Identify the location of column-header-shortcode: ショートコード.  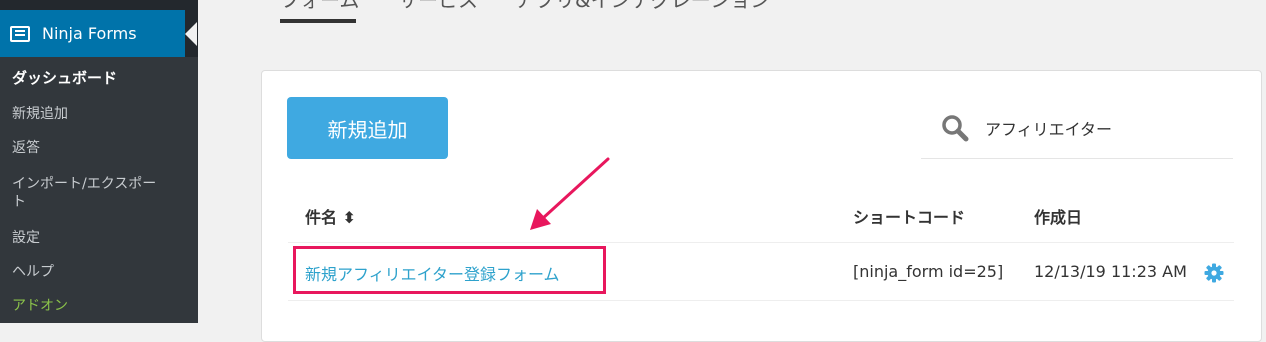
(909, 217).